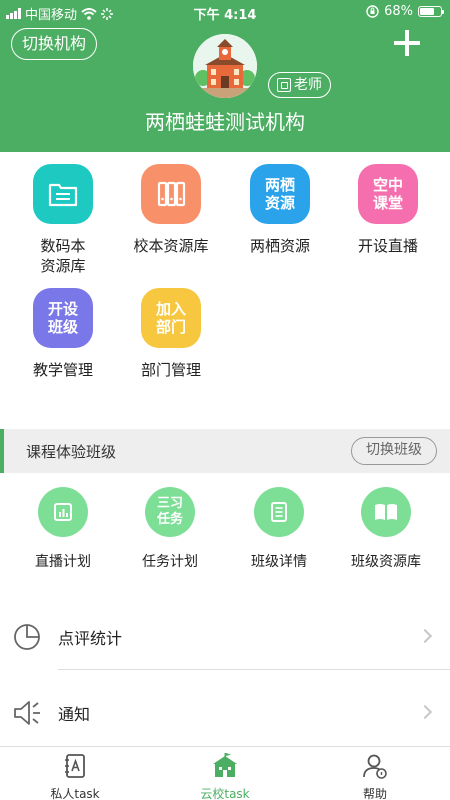 The height and width of the screenshot is (800, 450). I want to click on tab-help: 帮助, so click(375, 773).